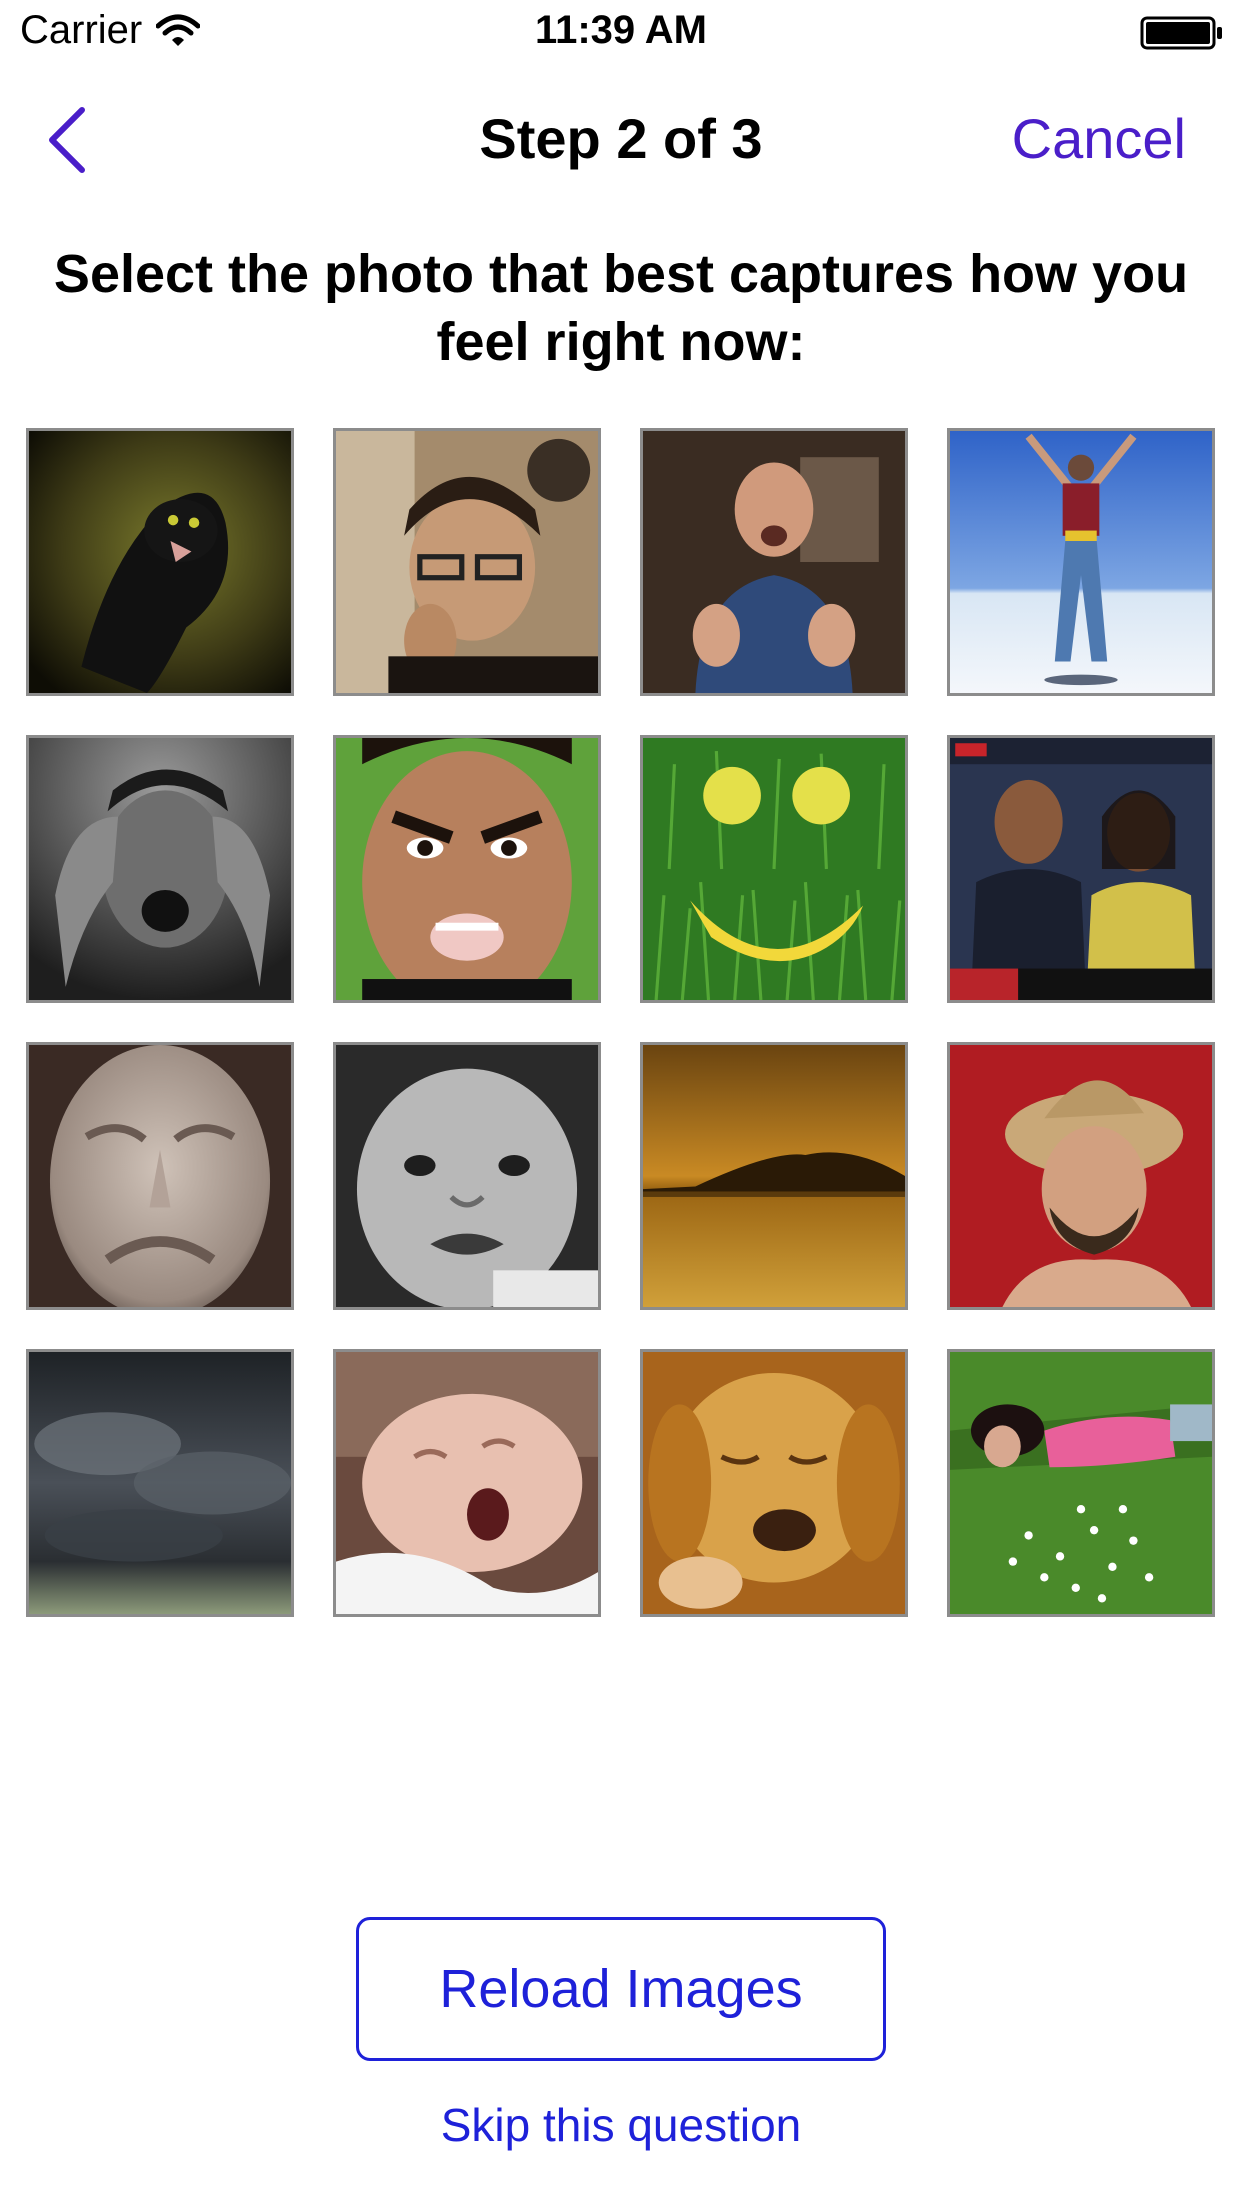 The width and height of the screenshot is (1242, 2208). What do you see at coordinates (621, 140) in the screenshot?
I see `navigation-bar: Step 2 of 3 Cancel` at bounding box center [621, 140].